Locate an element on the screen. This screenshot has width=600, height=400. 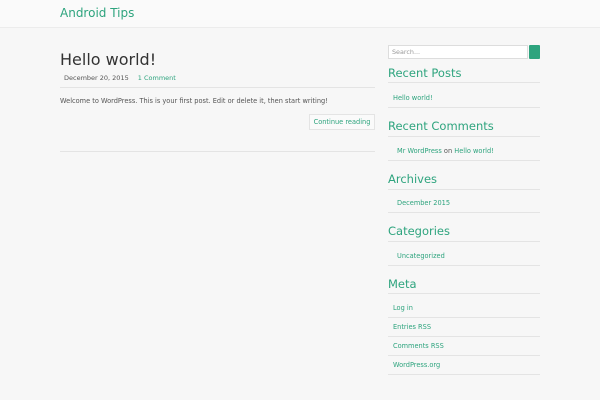
categories-title: Categories is located at coordinates (419, 231).